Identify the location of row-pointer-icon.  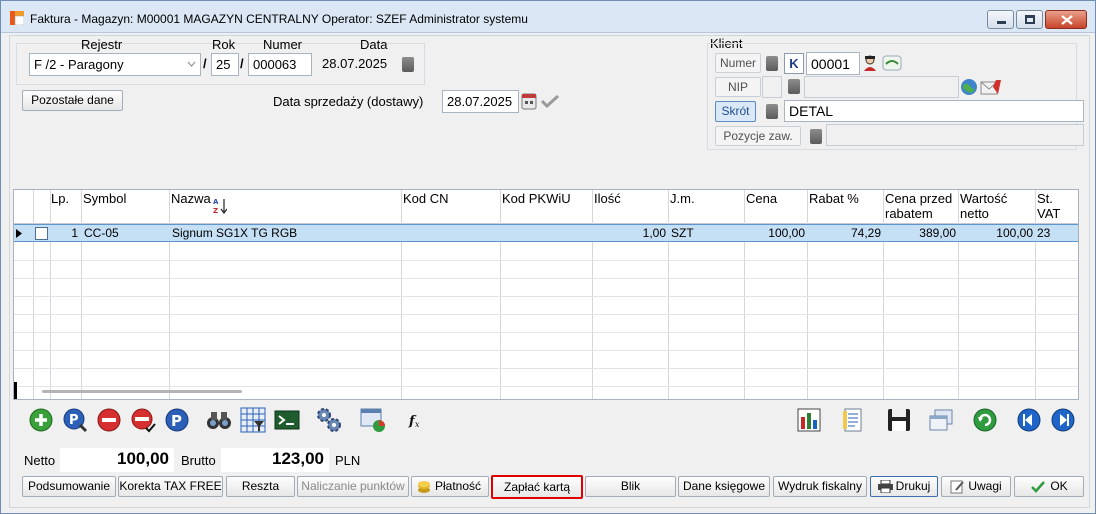
(19, 233).